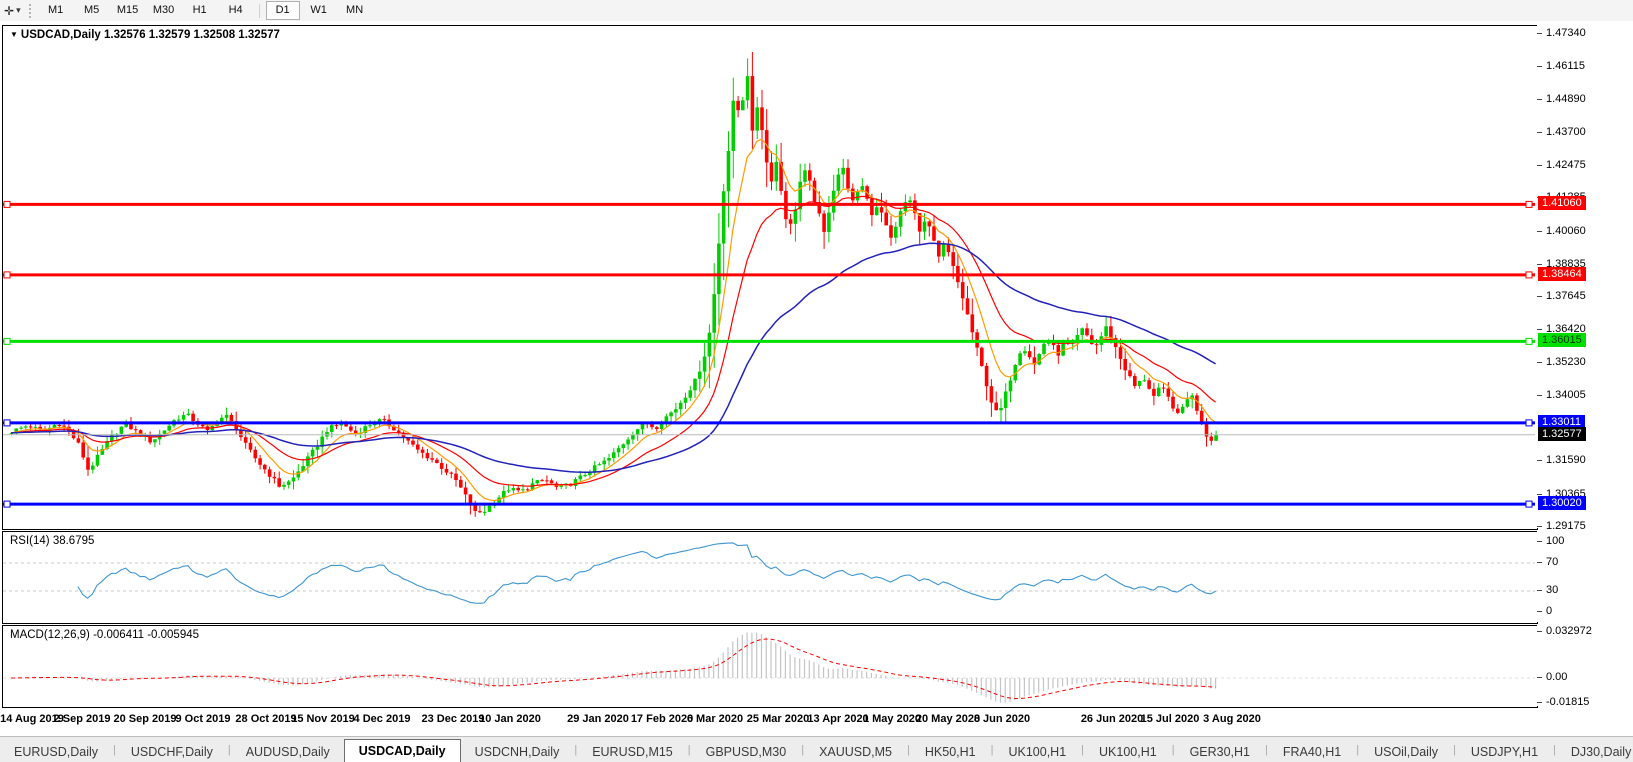 The image size is (1633, 762). Describe the element at coordinates (56, 10) in the screenshot. I see `timeframe-m1-button: M1` at that location.